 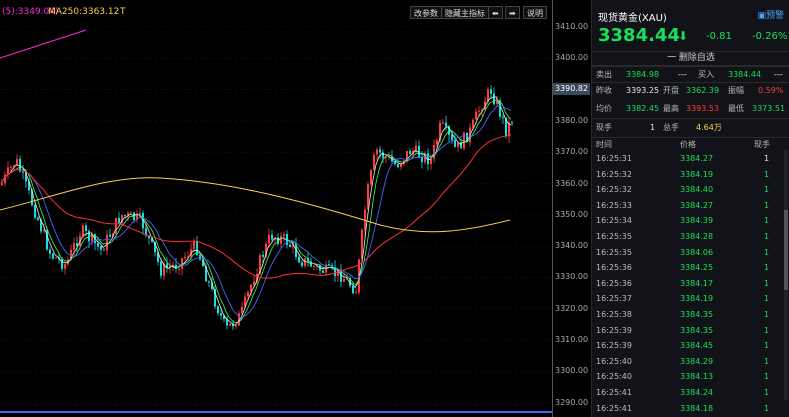 I want to click on trade-row: 16:25:39 3384.35 1, so click(x=690, y=331).